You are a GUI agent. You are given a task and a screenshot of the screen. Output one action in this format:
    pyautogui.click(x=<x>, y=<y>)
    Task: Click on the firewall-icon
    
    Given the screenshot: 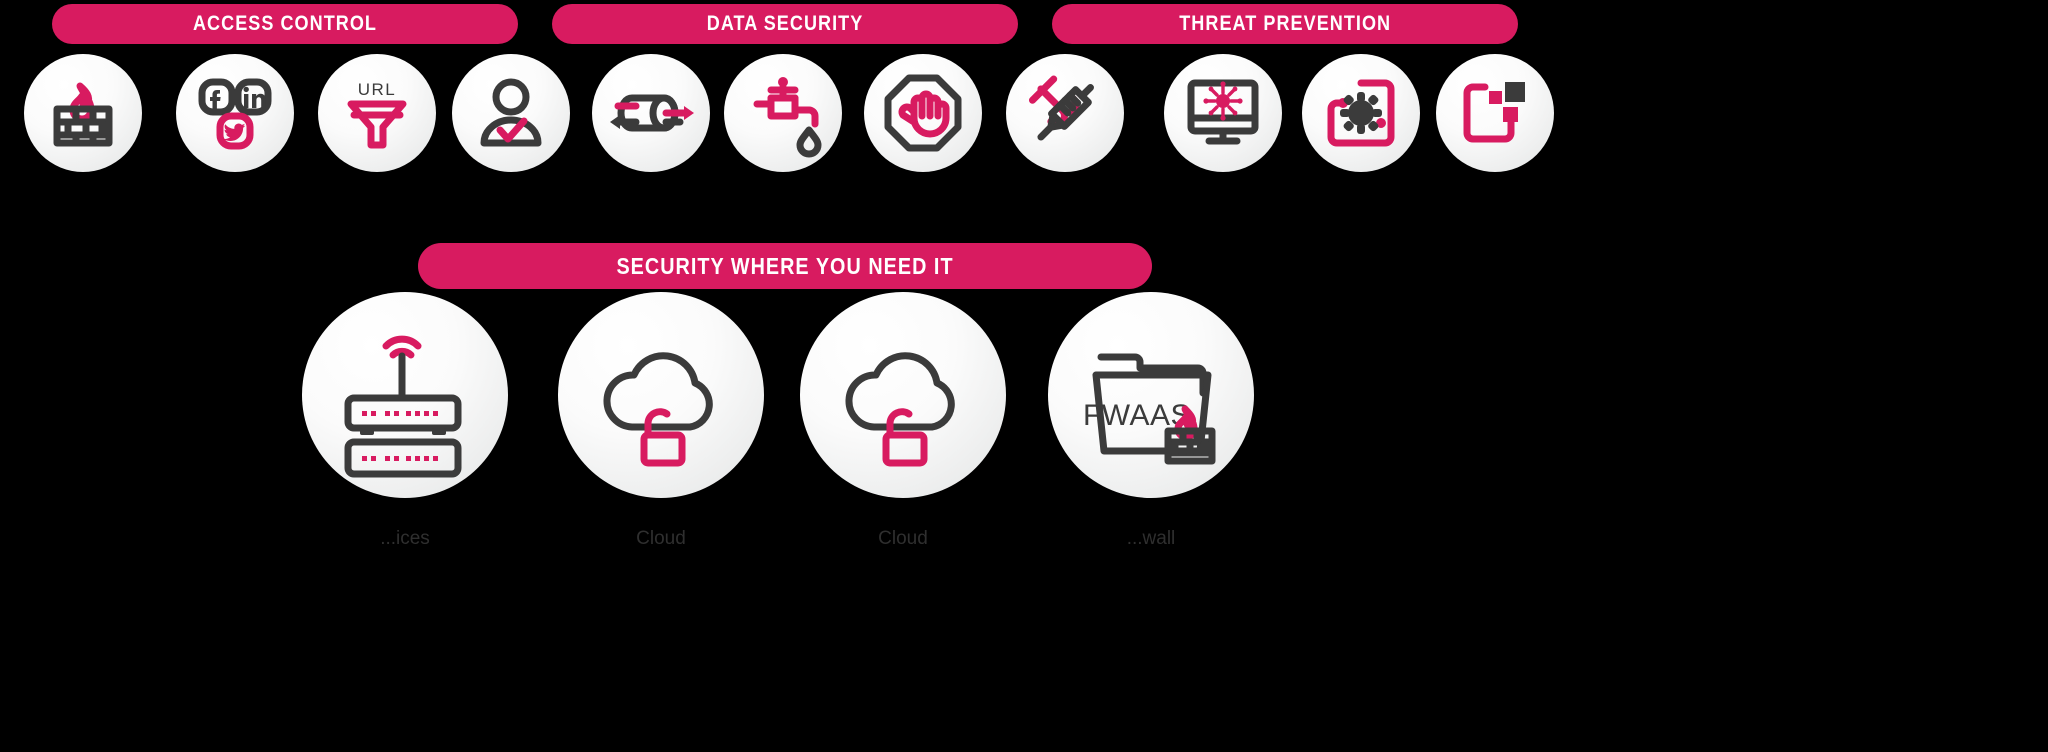 What is the action you would take?
    pyautogui.click(x=83, y=114)
    